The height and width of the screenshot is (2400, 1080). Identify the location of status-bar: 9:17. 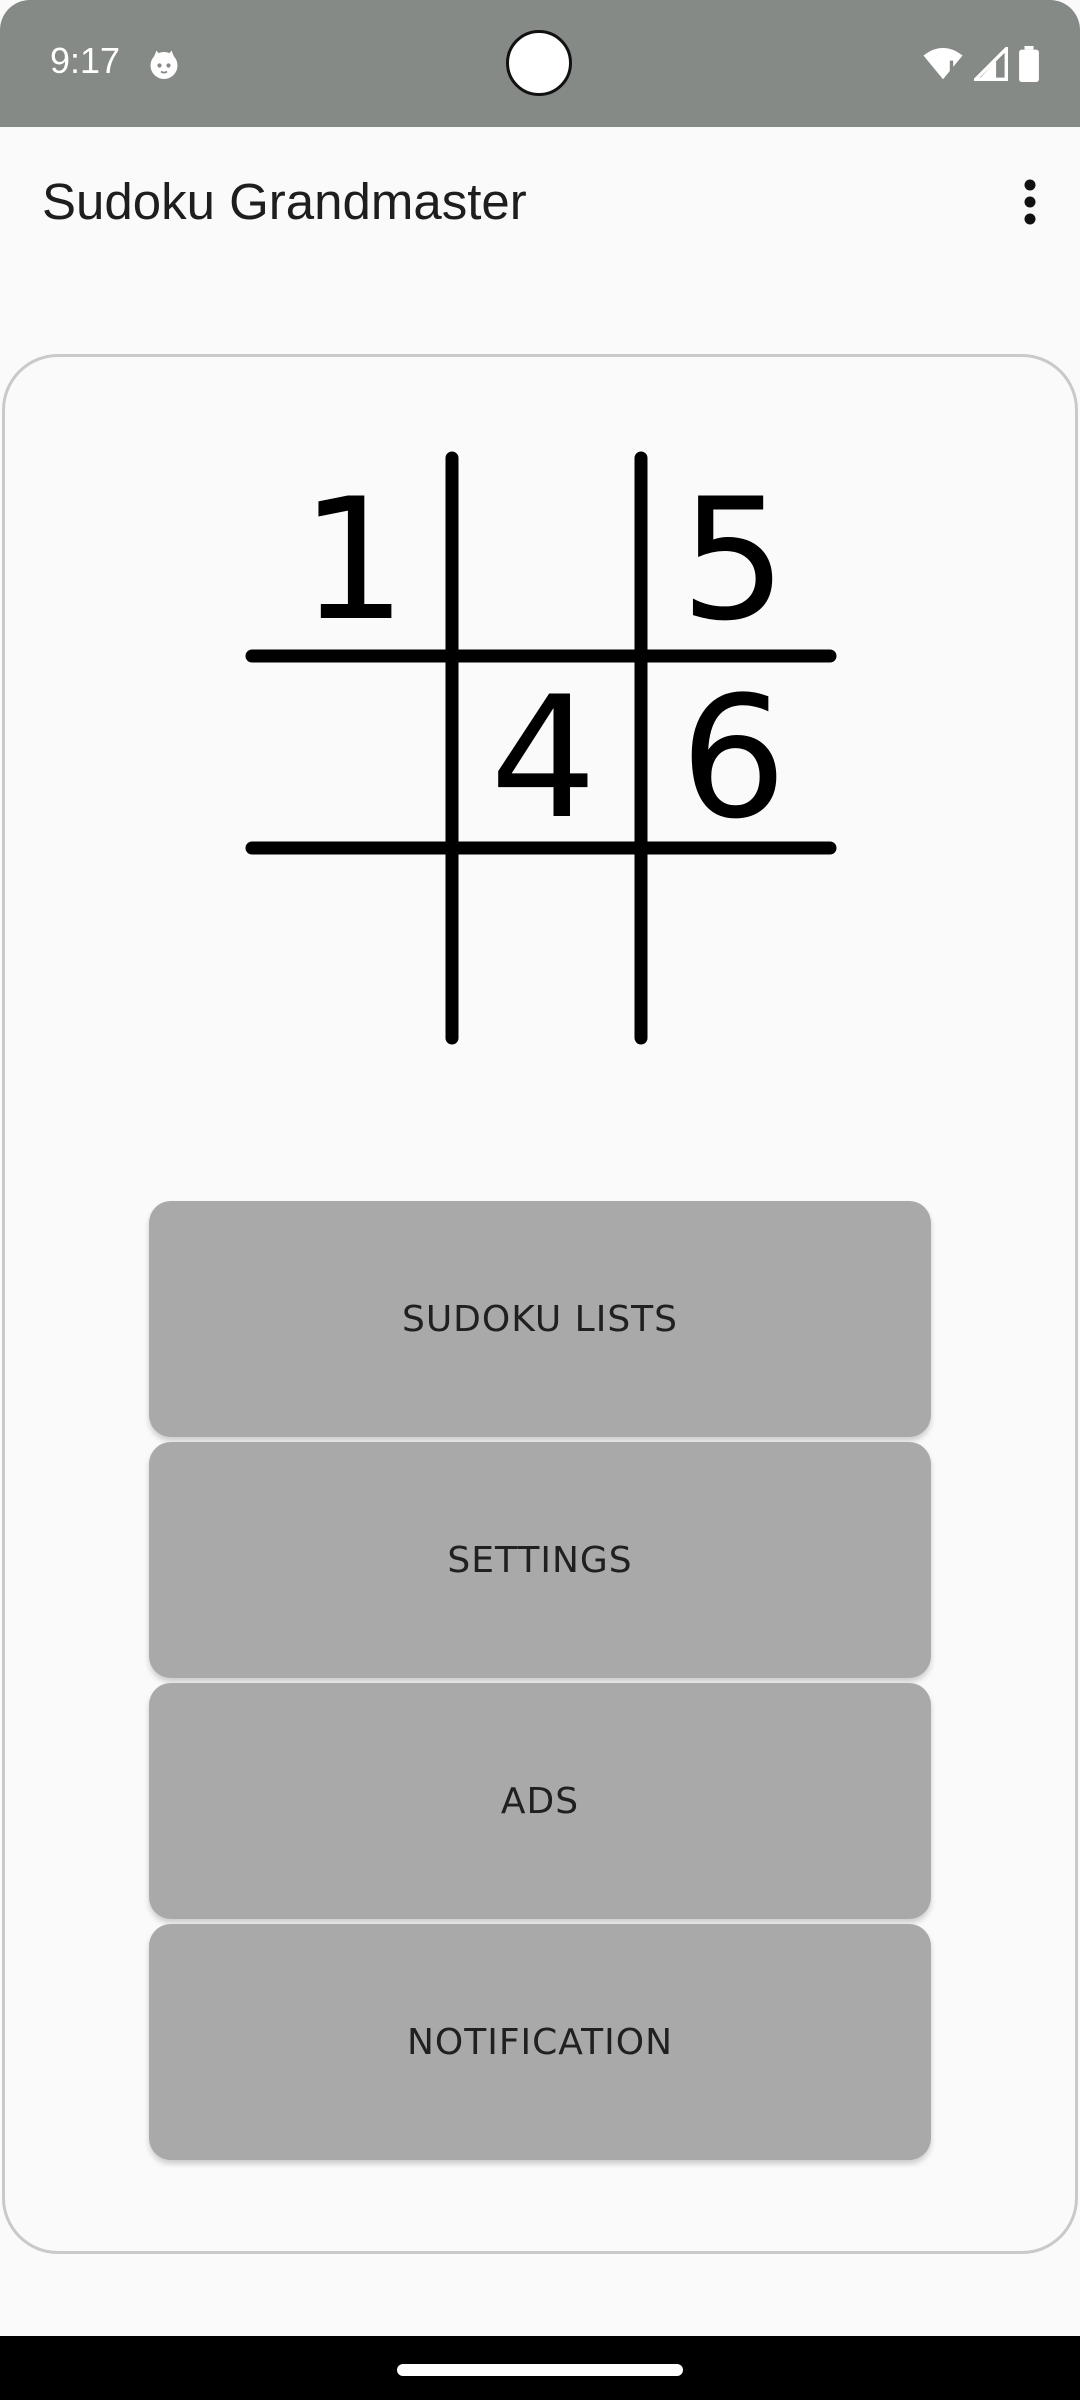
(540, 63).